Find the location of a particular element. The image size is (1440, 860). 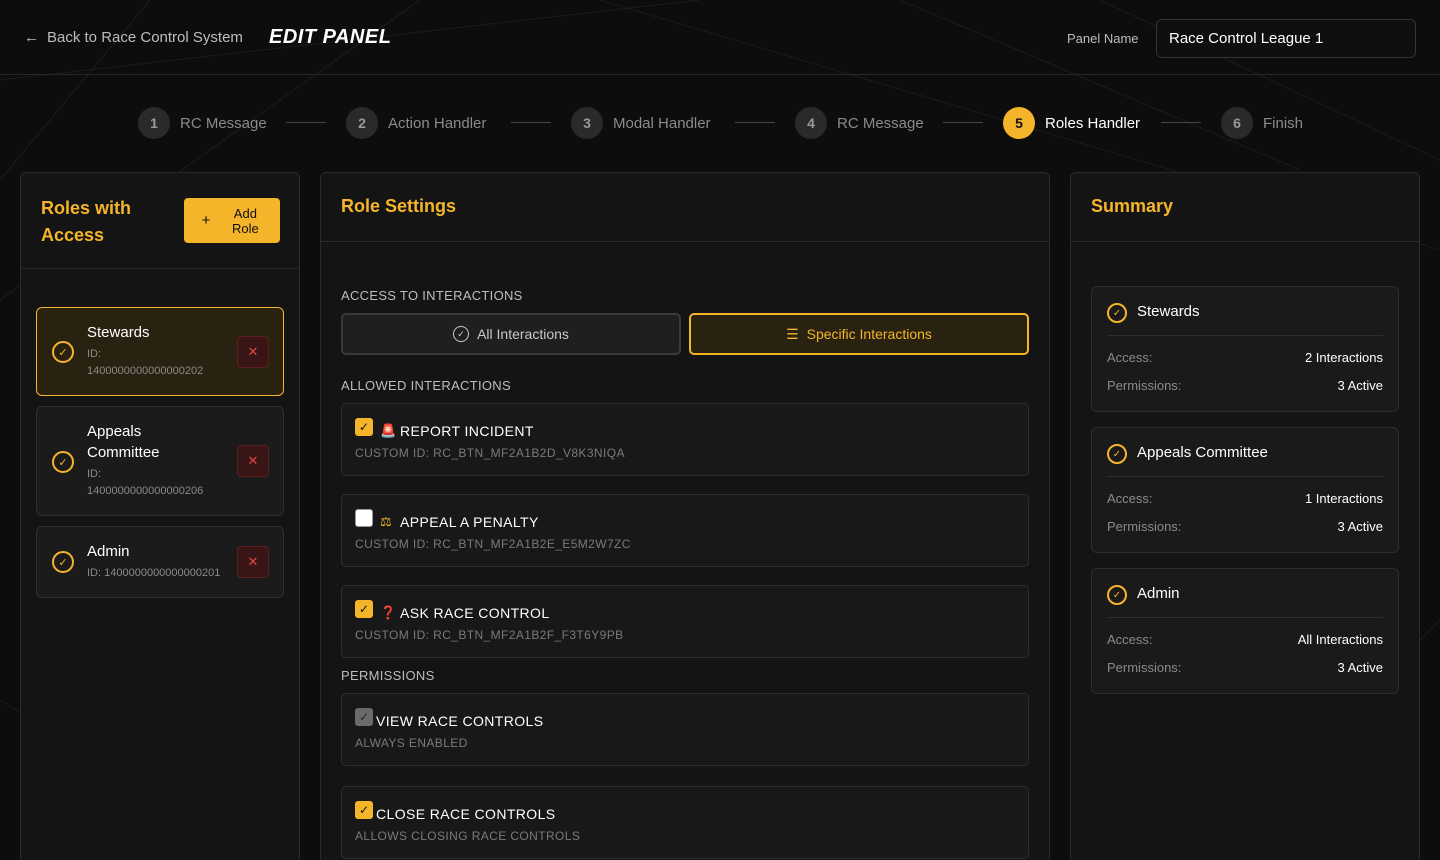

back-link: ← Back to Race Control System is located at coordinates (133, 37).